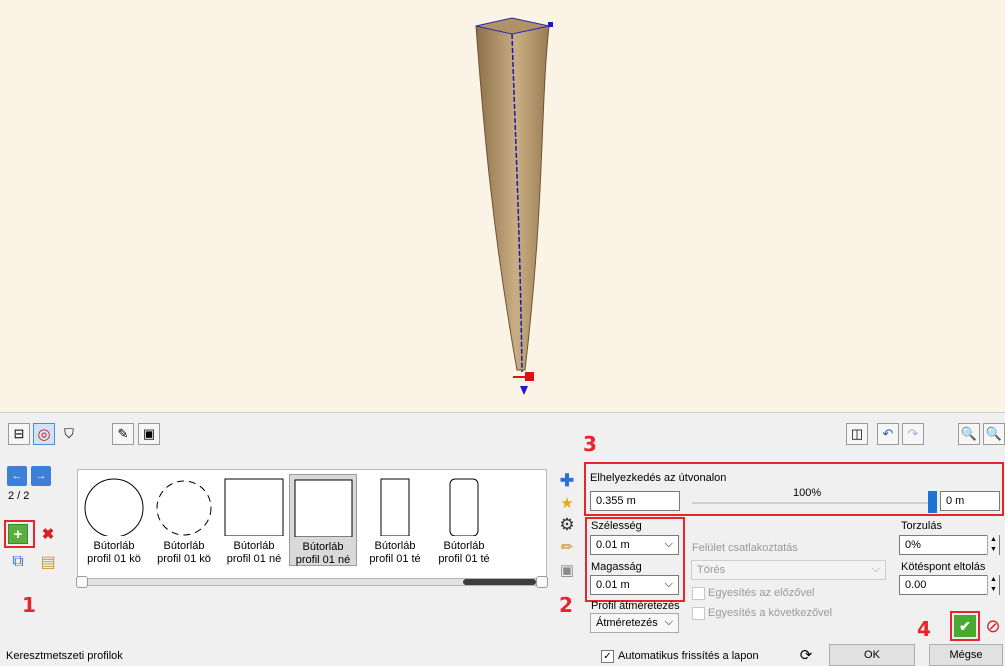 The image size is (1005, 666). Describe the element at coordinates (69, 434) in the screenshot. I see `paint-bucket-icon: ⛉` at that location.